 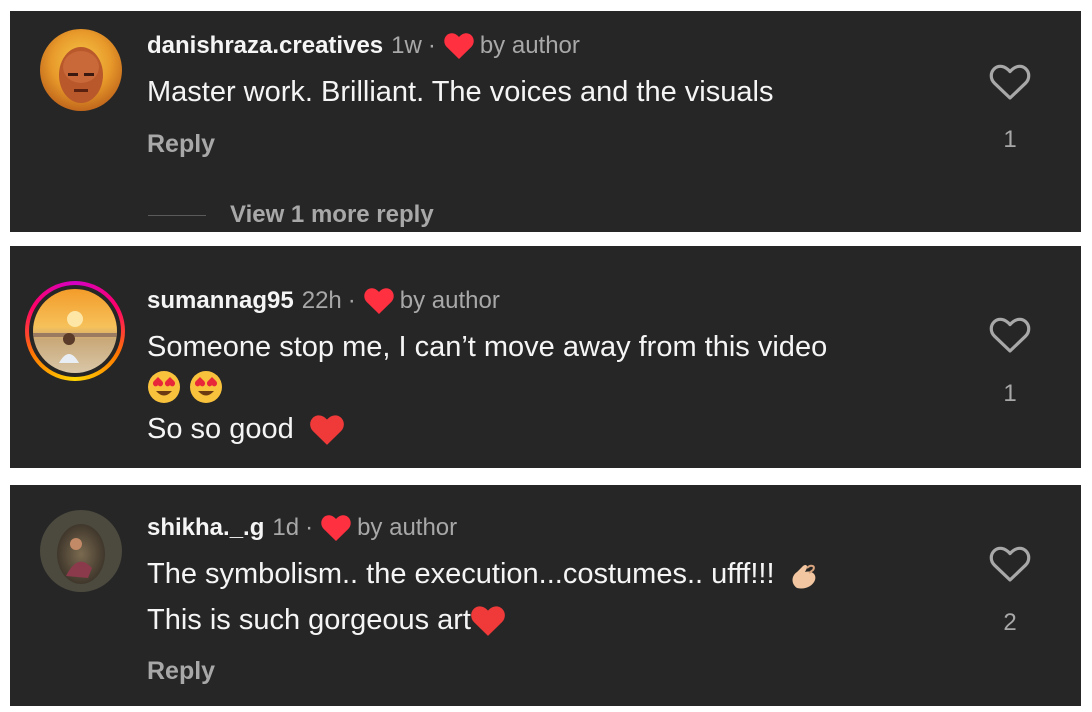 I want to click on pinching-hand-emoji, so click(x=805, y=575).